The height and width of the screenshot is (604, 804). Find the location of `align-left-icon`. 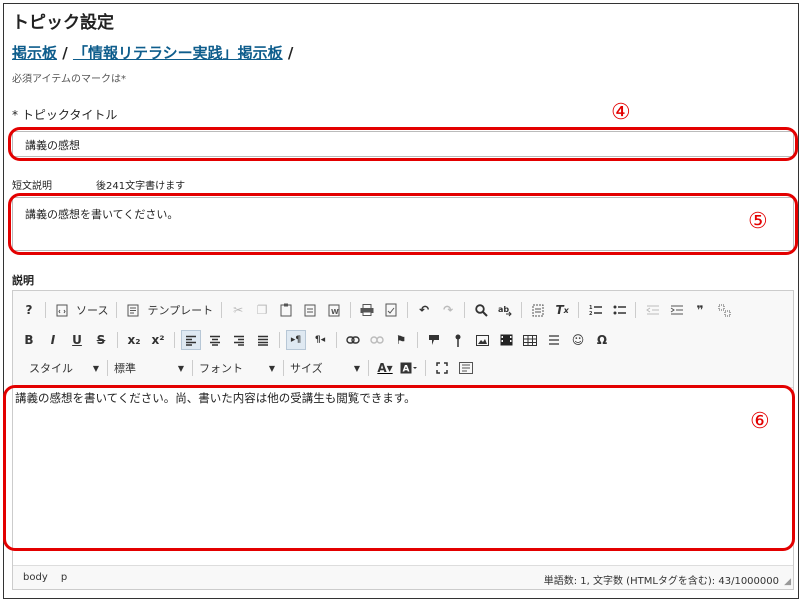

align-left-icon is located at coordinates (191, 340).